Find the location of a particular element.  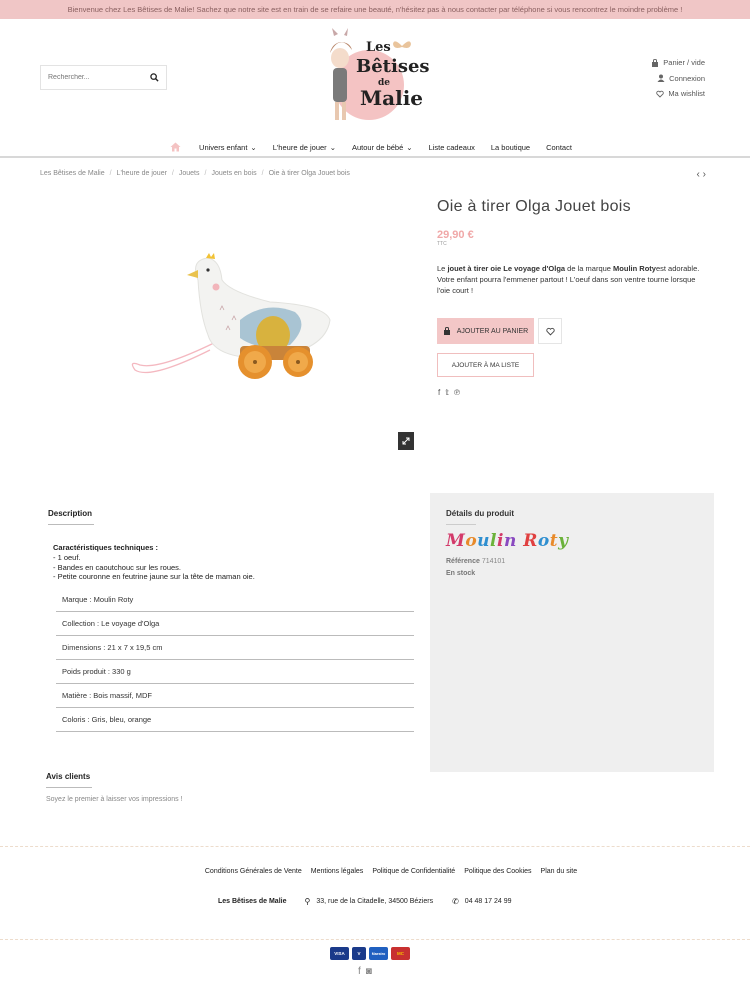

logo-text-malie: Malie is located at coordinates (392, 98).